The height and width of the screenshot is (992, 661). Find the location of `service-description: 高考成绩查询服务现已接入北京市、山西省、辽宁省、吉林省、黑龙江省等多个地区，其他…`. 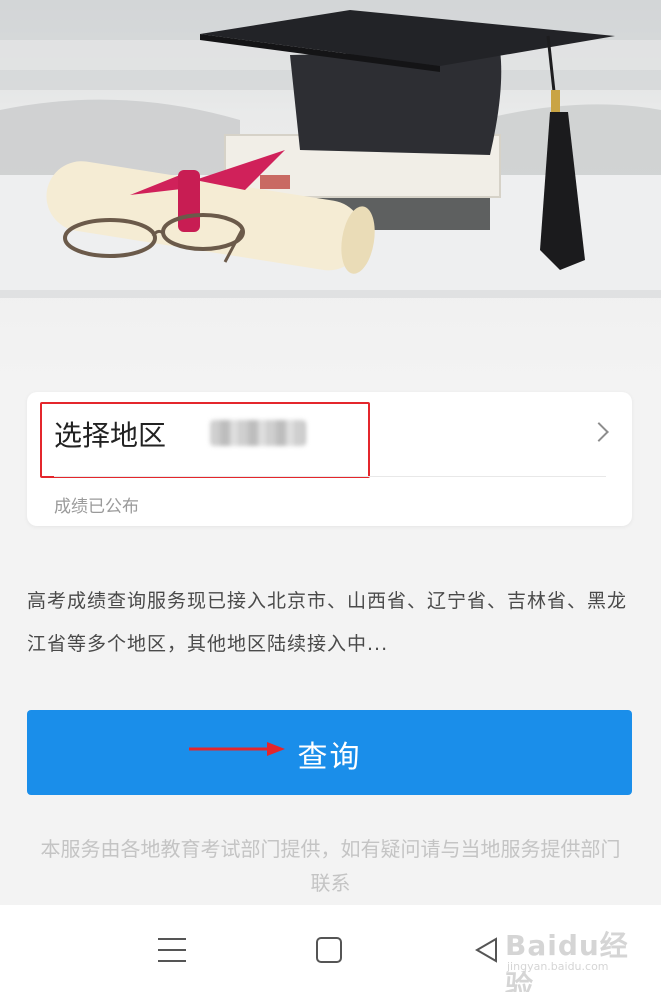

service-description: 高考成绩查询服务现已接入北京市、山西省、辽宁省、吉林省、黑龙江省等多个地区，其他… is located at coordinates (327, 622).